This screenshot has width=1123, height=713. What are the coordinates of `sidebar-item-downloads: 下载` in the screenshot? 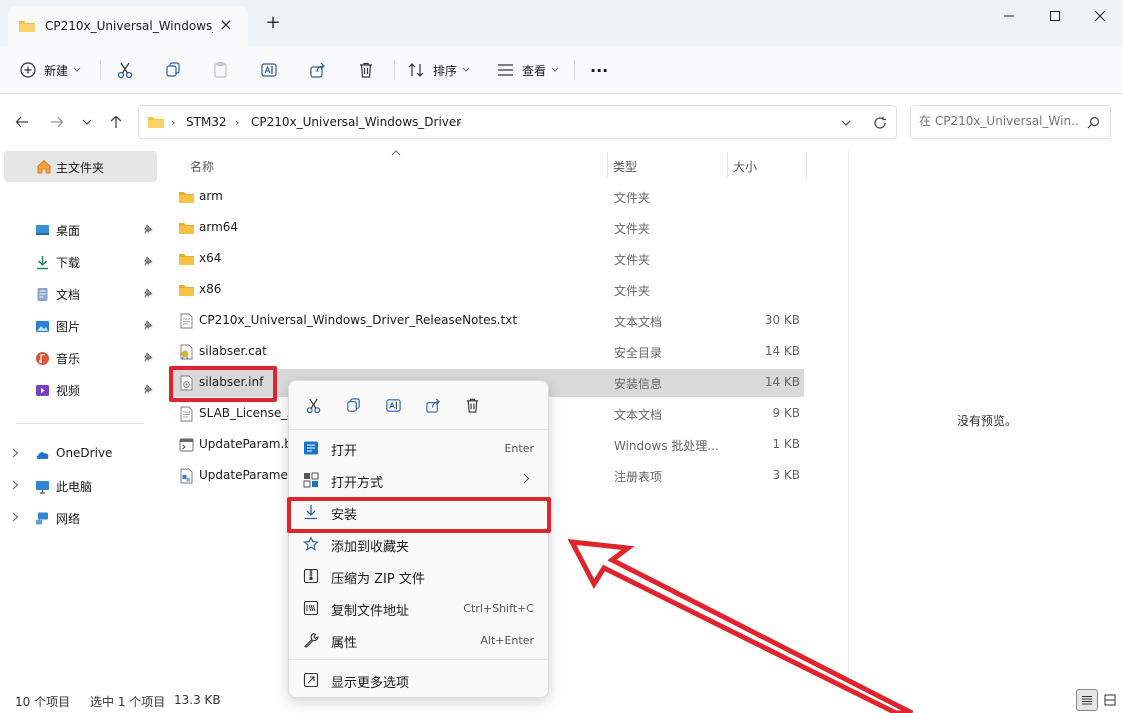 It's located at (80, 262).